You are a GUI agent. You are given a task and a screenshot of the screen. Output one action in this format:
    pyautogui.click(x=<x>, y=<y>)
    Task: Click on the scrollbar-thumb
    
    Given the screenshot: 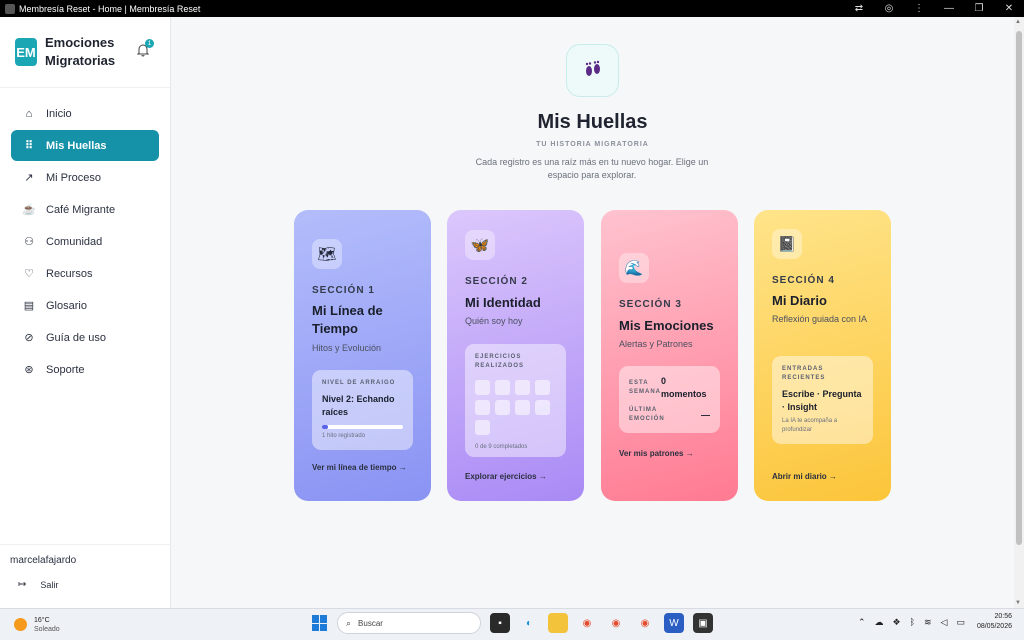 What is the action you would take?
    pyautogui.click(x=1019, y=288)
    